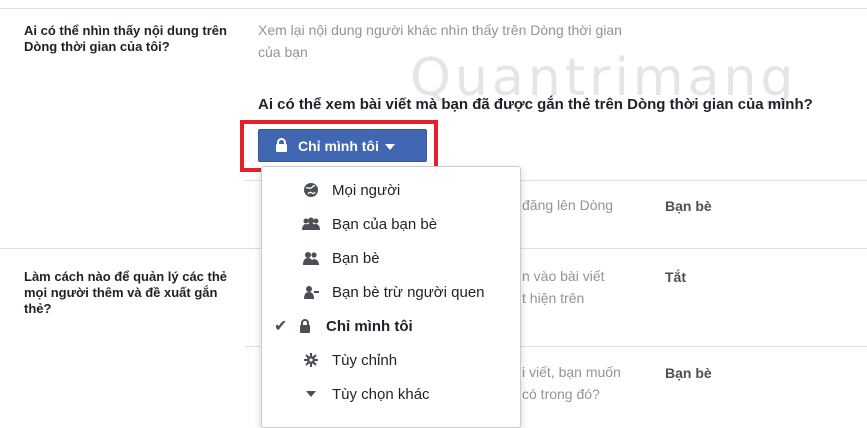  What do you see at coordinates (311, 258) in the screenshot?
I see `friends-icon` at bounding box center [311, 258].